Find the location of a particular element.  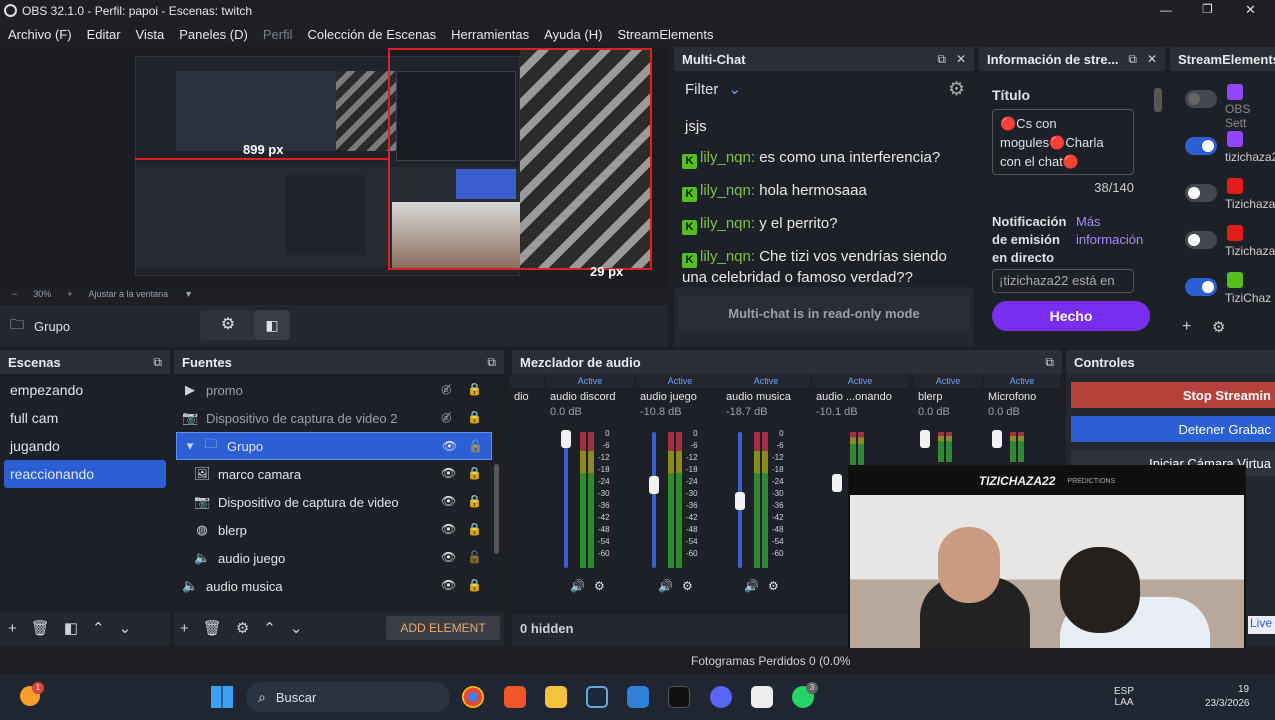

source-item: 🔈 audio juego 👁 🔓 is located at coordinates (339, 558).